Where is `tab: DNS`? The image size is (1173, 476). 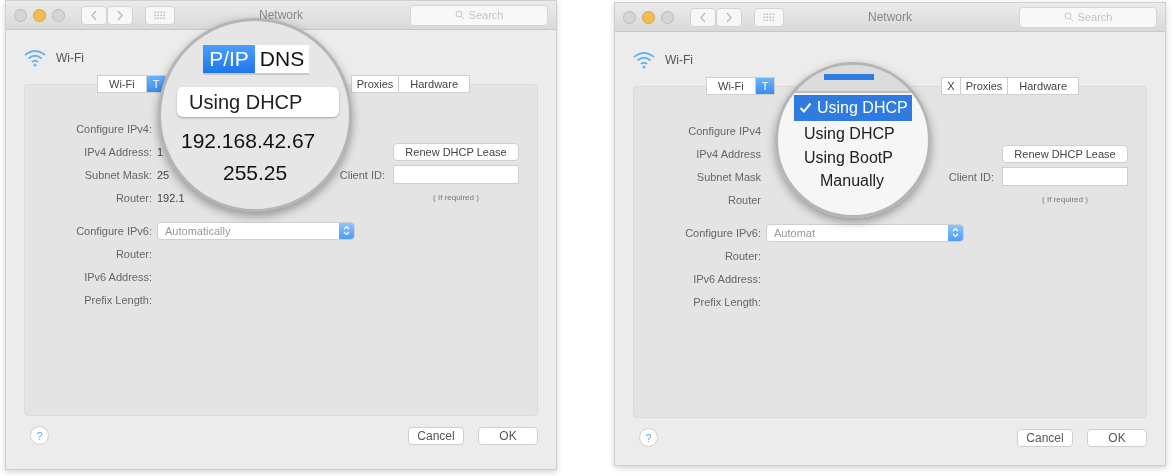 tab: DNS is located at coordinates (282, 60).